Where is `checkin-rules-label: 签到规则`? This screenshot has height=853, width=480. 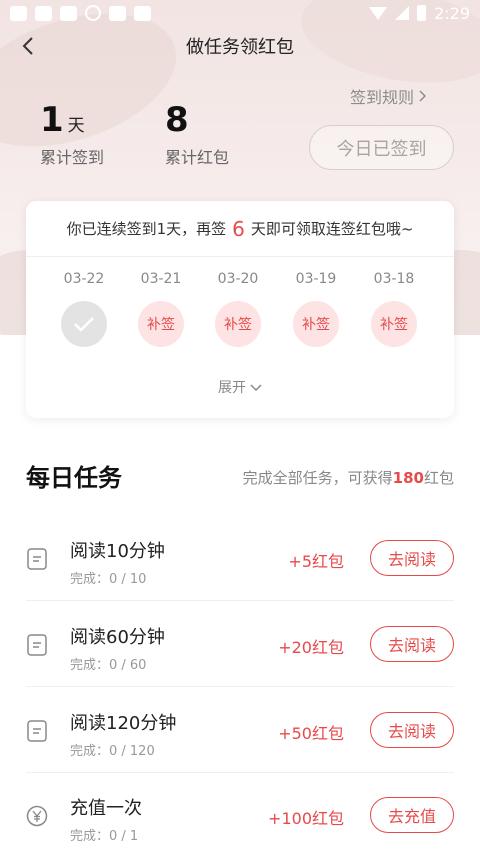 checkin-rules-label: 签到规则 is located at coordinates (381, 97).